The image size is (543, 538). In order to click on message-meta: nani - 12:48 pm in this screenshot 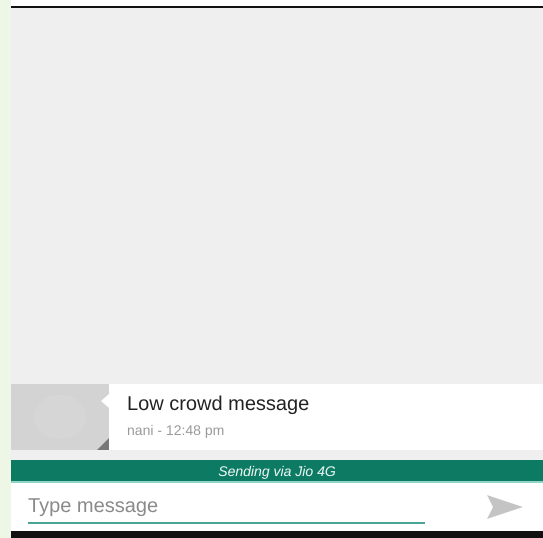, I will do `click(176, 430)`.